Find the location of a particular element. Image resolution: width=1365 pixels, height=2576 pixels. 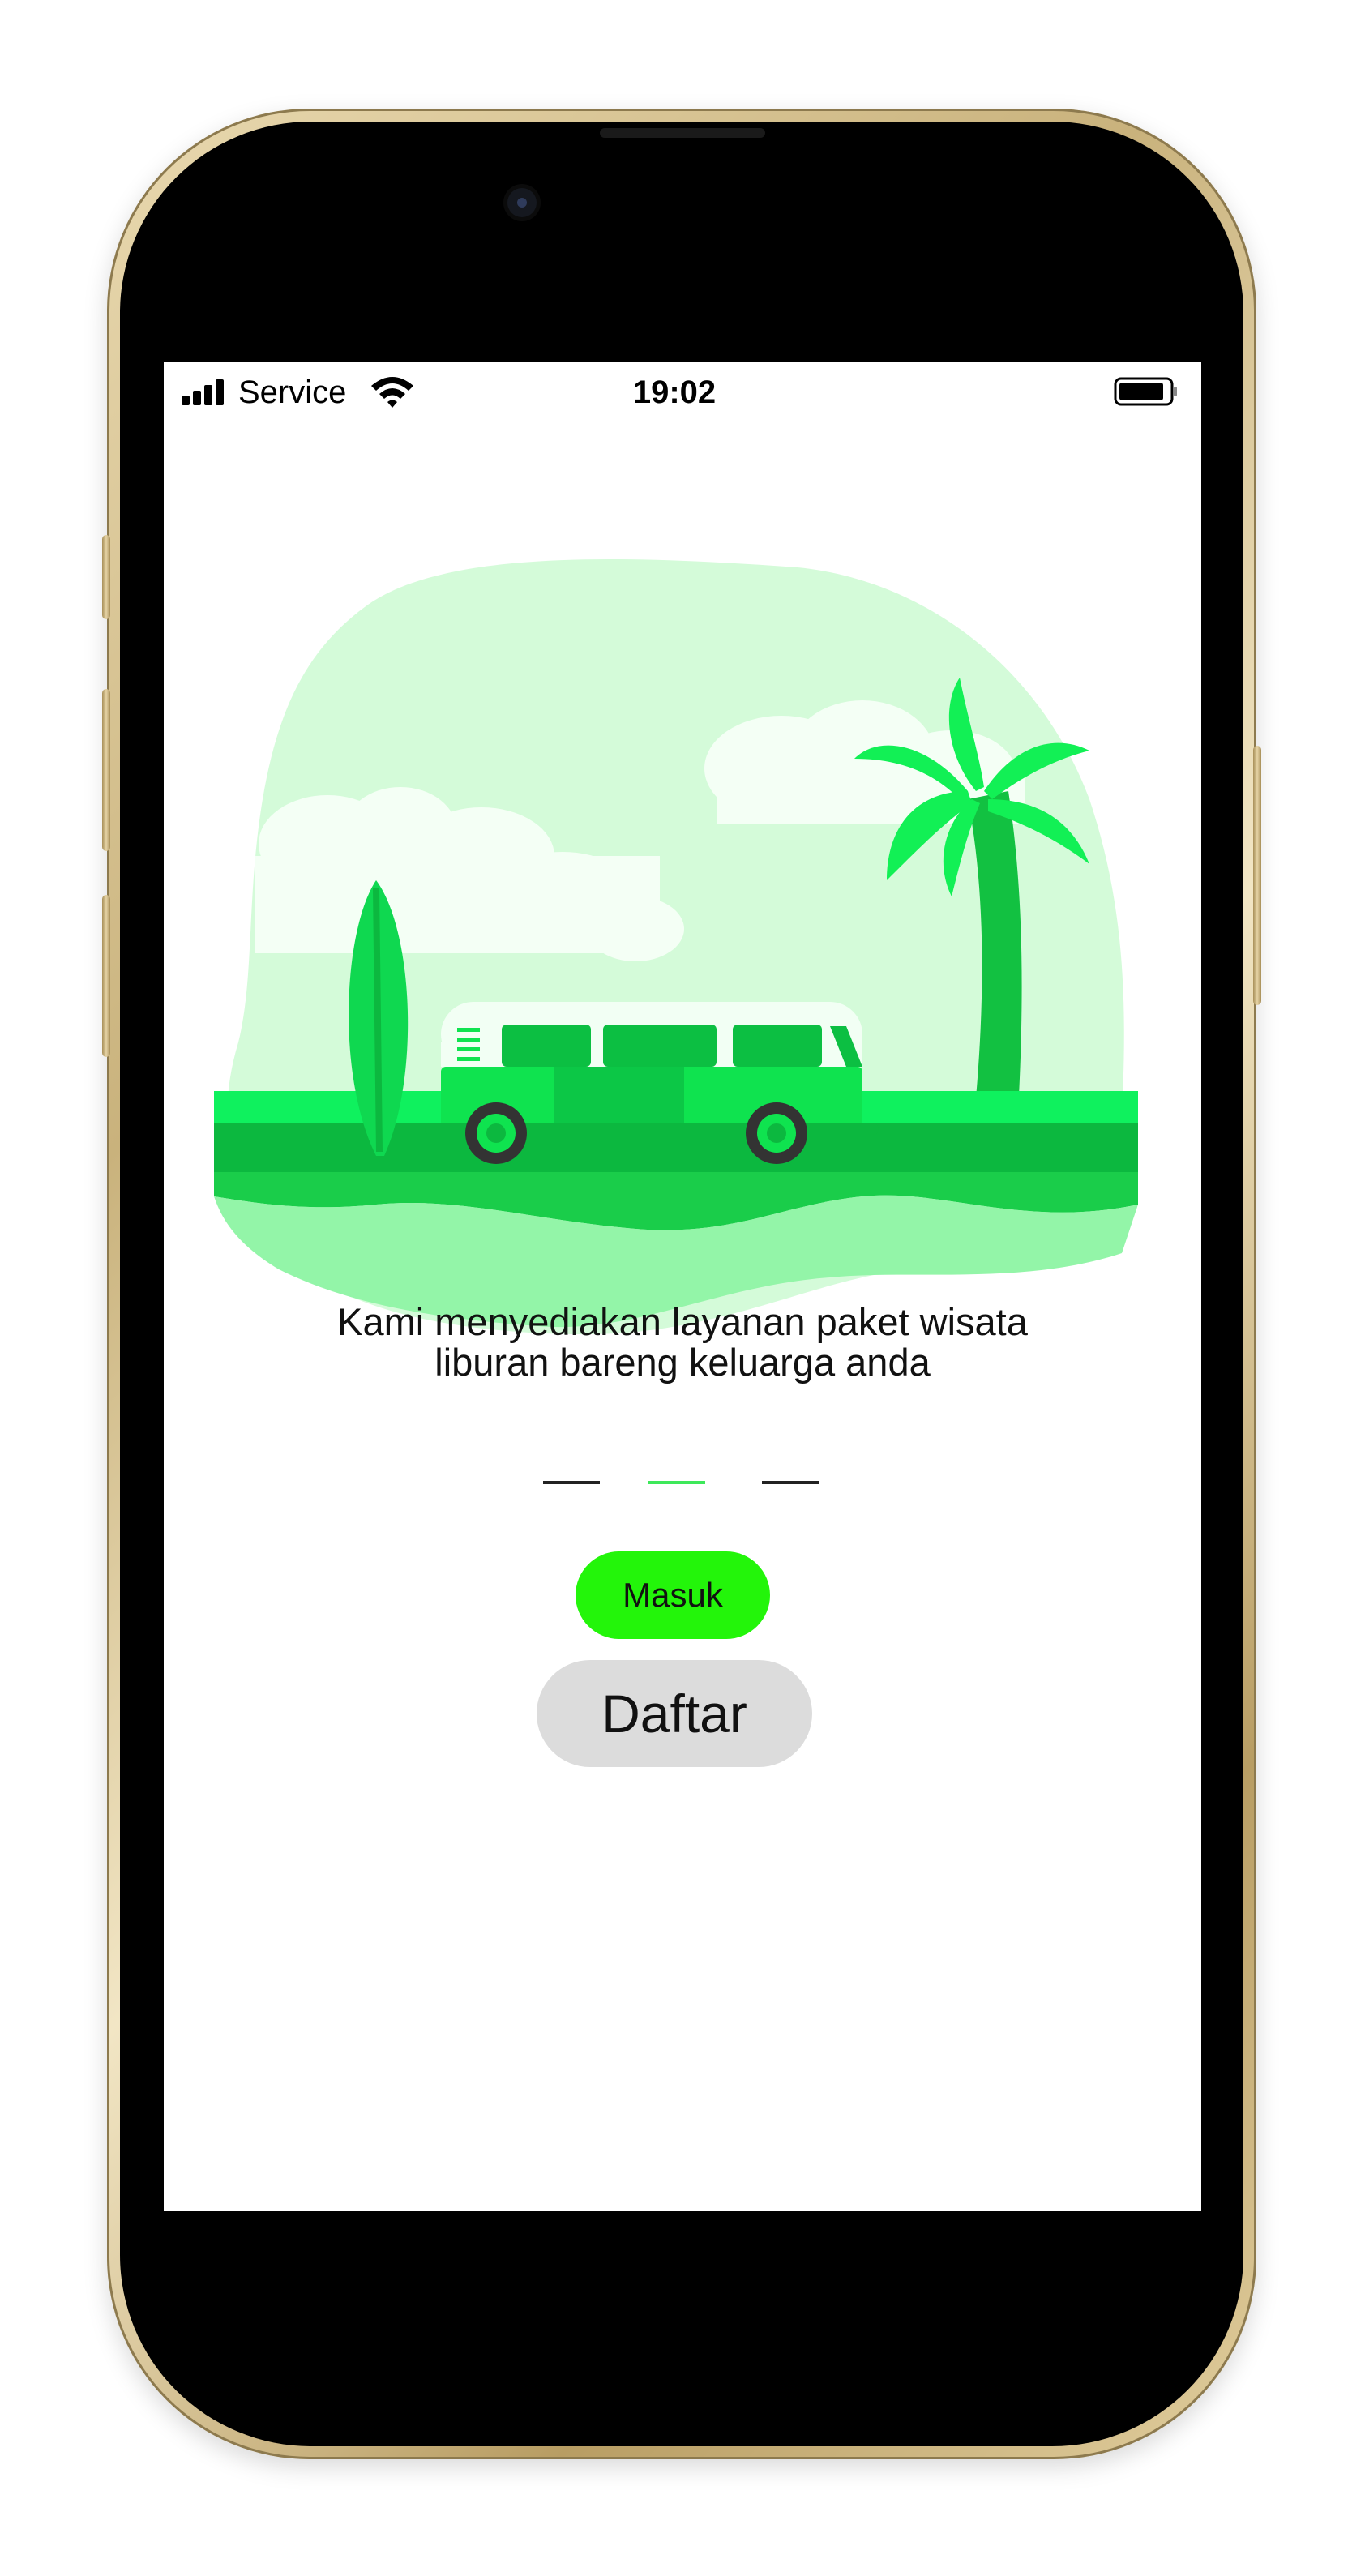

register-button: Daftar is located at coordinates (674, 1713).